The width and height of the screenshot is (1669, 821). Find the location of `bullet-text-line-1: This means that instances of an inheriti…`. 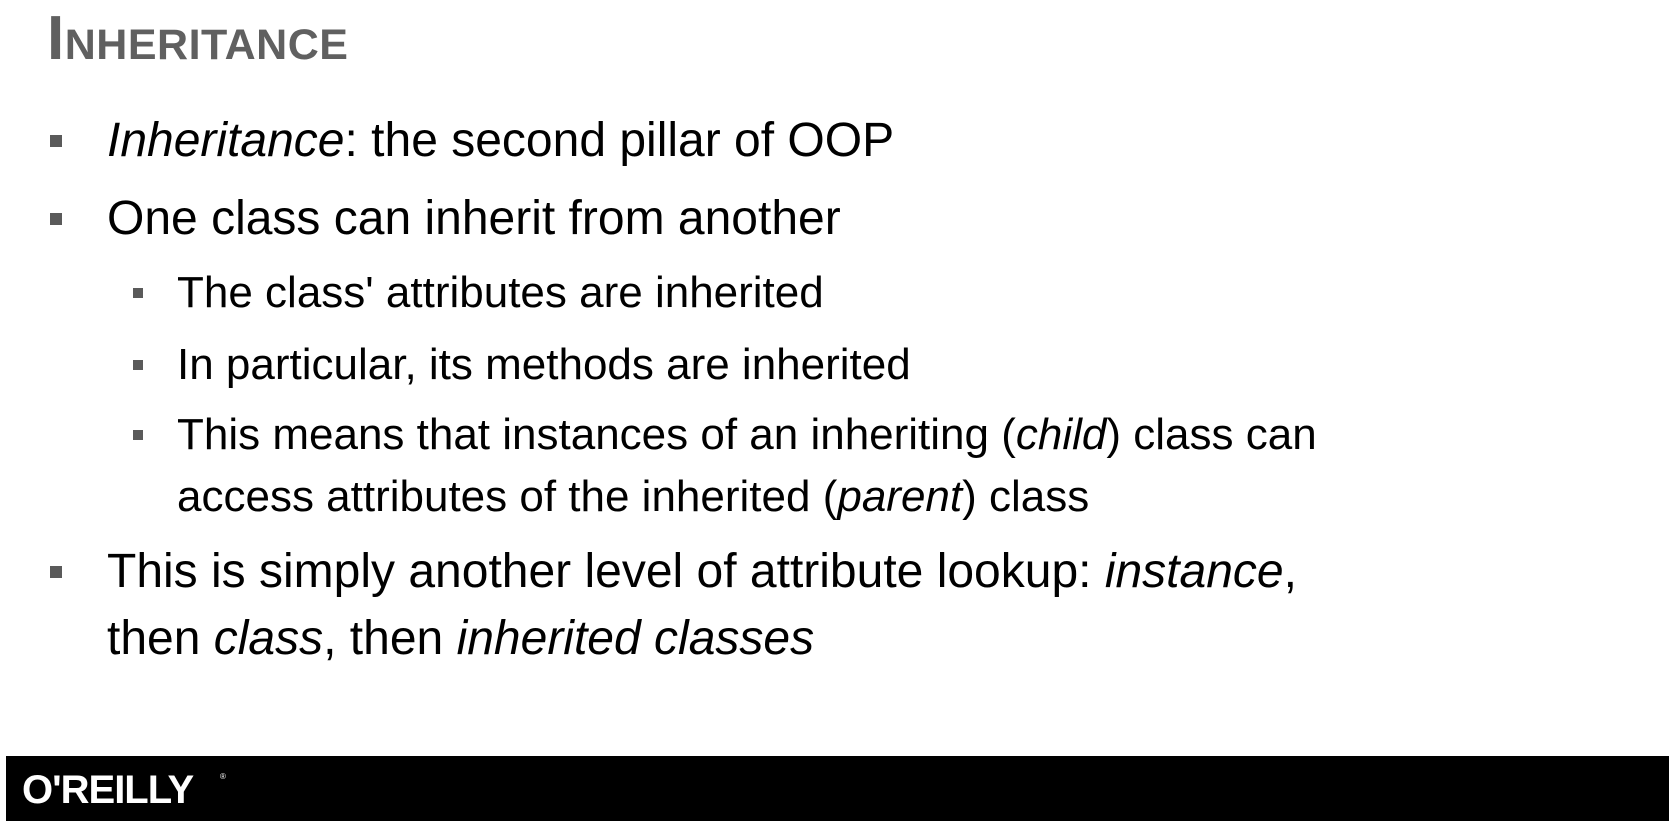

bullet-text-line-1: This means that instances of an inheriti… is located at coordinates (747, 434).